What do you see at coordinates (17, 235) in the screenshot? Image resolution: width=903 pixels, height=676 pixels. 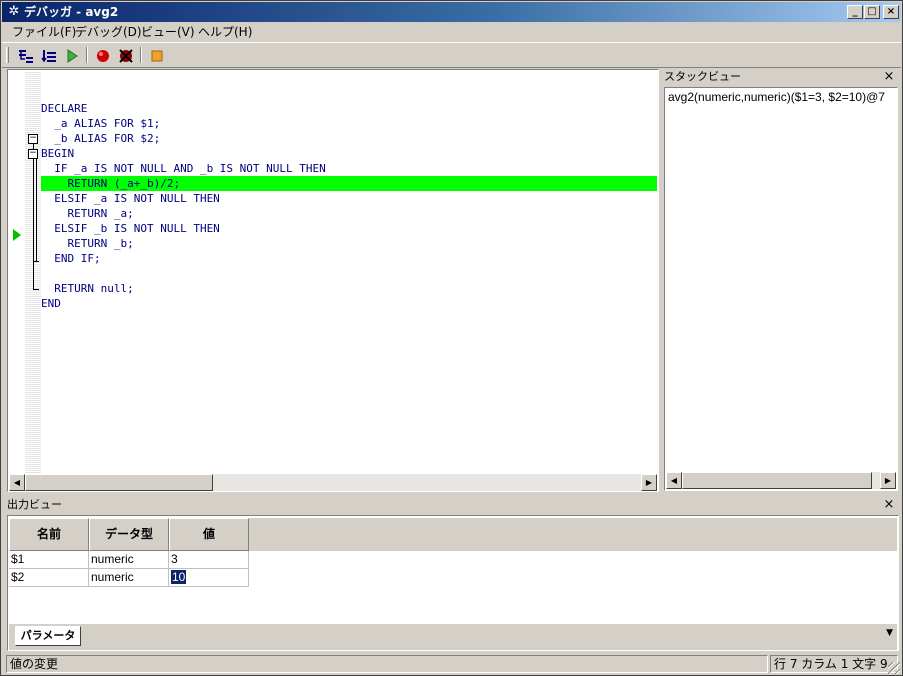 I see `current-line-arrow-icon` at bounding box center [17, 235].